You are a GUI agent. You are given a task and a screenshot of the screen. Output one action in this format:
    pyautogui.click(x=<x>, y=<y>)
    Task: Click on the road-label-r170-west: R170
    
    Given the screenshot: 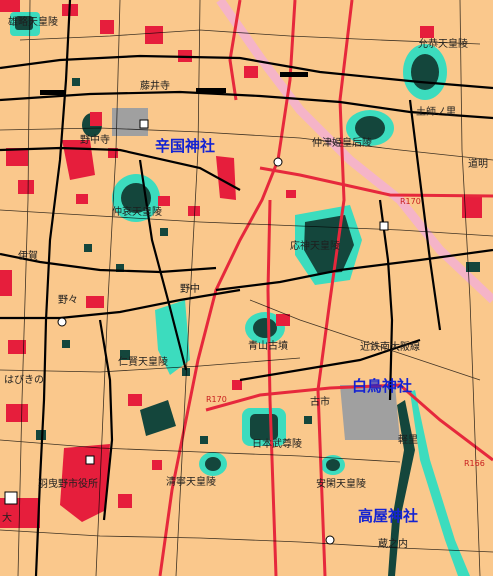 What is the action you would take?
    pyautogui.click(x=216, y=399)
    